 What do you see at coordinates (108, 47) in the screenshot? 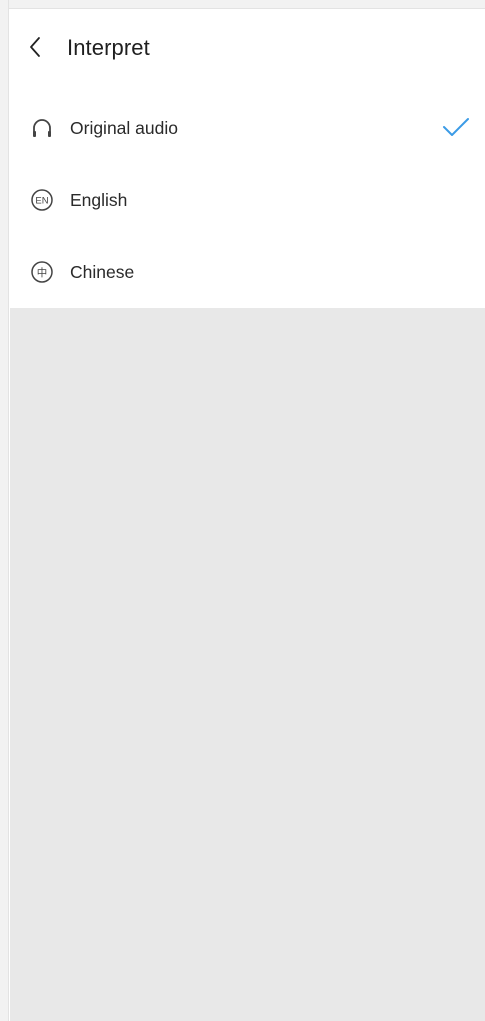
I see `page-title: Interpret` at bounding box center [108, 47].